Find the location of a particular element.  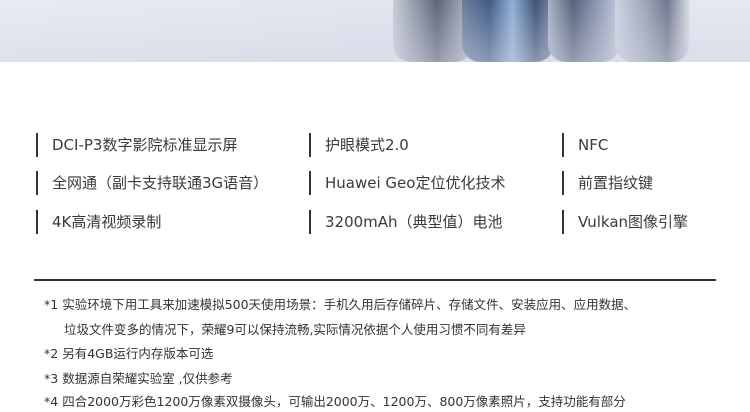

footnote: *3 数据源自荣耀实验室 ,仅供参考 is located at coordinates (138, 379).